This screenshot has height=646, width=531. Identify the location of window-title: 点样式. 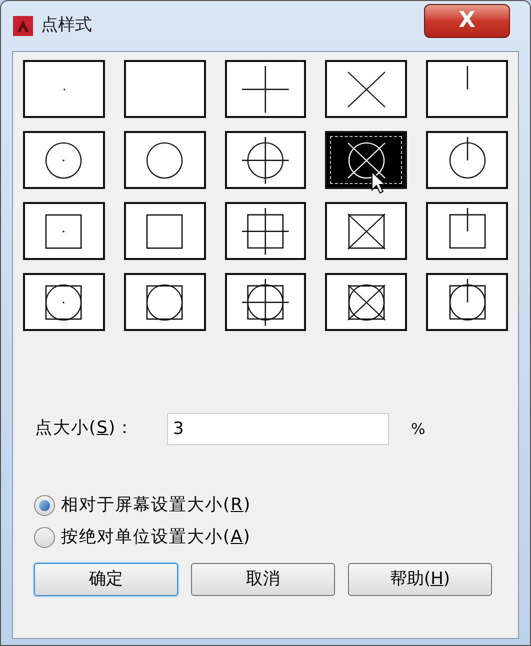
(66, 26).